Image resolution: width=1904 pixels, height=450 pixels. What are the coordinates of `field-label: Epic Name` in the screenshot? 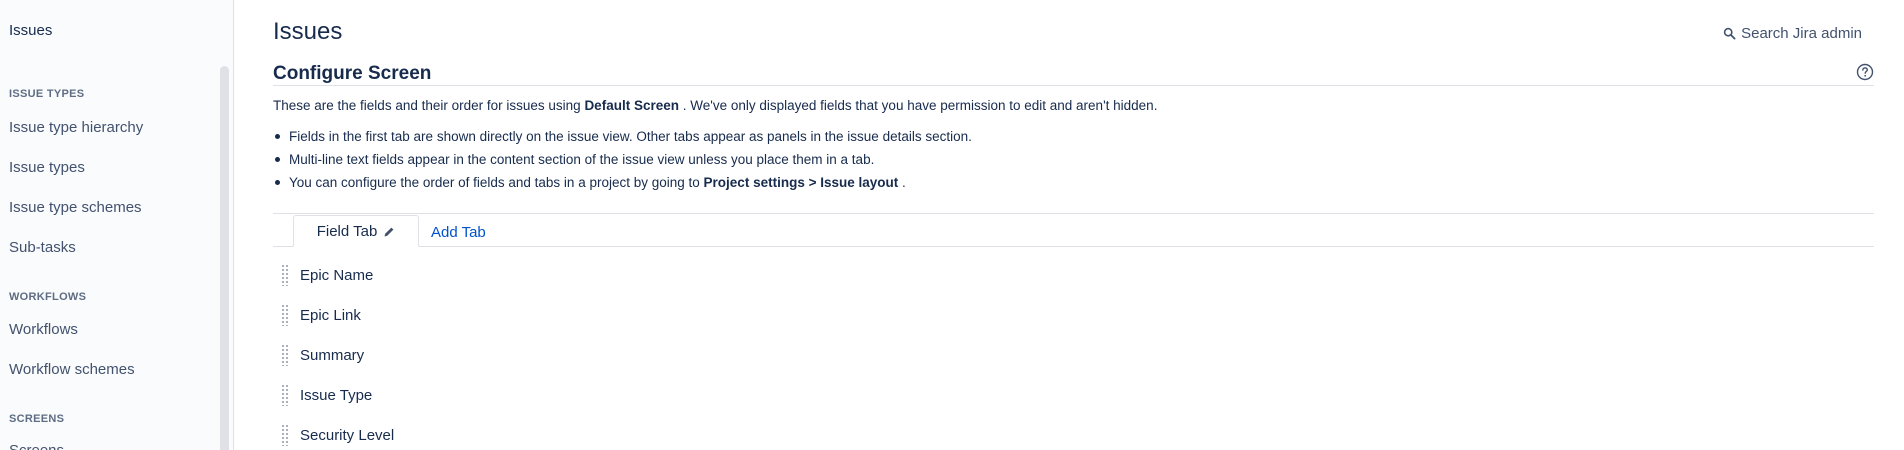 It's located at (337, 275).